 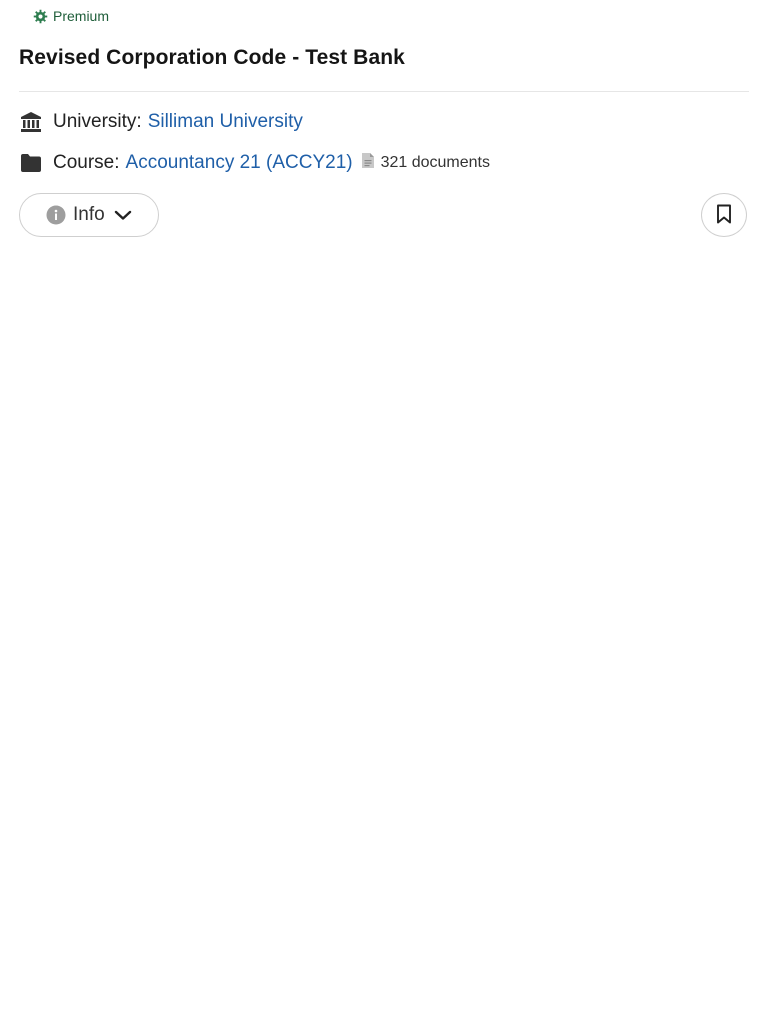 What do you see at coordinates (212, 57) in the screenshot?
I see `document-title: Revised Corporation Code - Test Bank` at bounding box center [212, 57].